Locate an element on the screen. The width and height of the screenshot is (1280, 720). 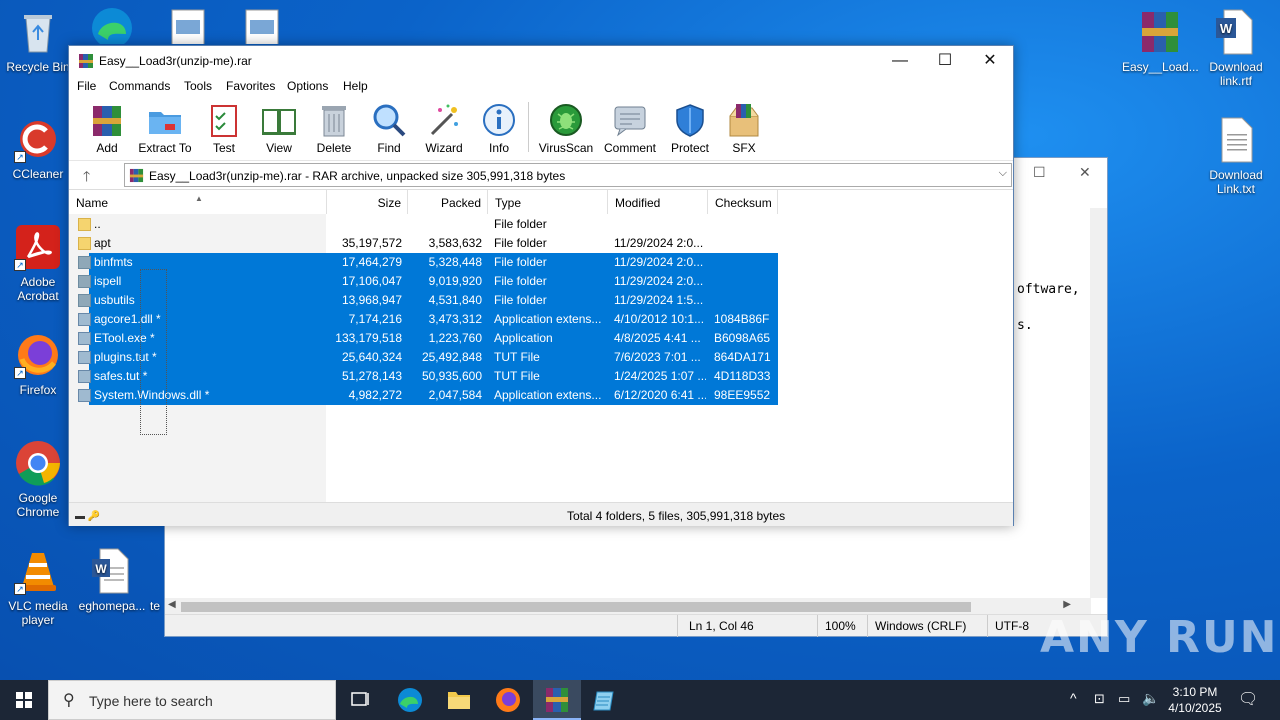
vertical-scrollbar is located at coordinates (1098, 403).